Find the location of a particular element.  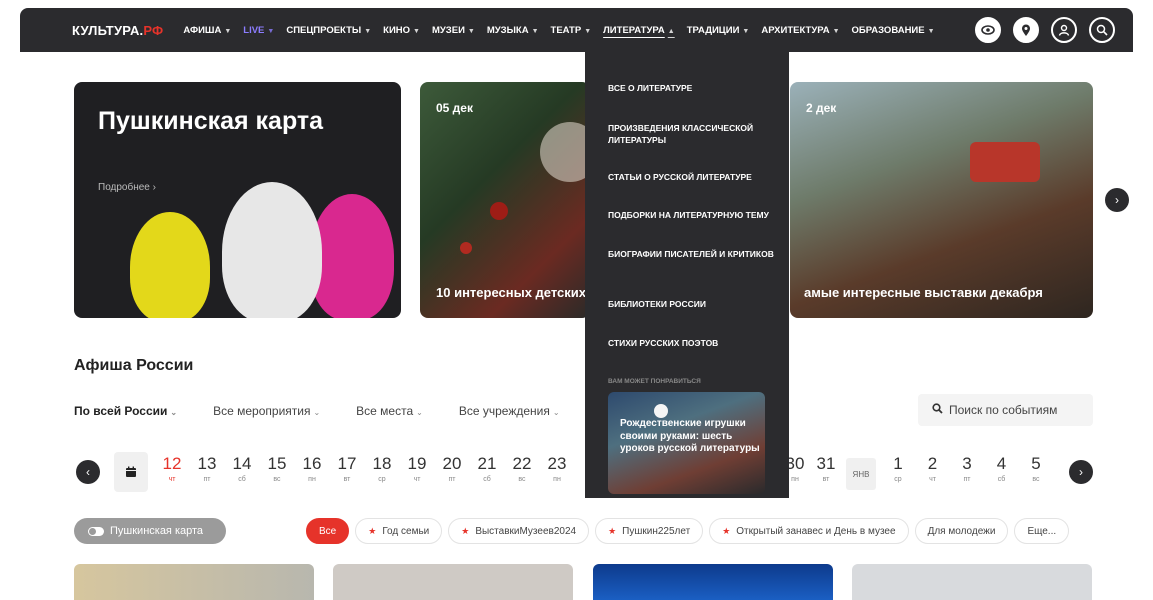

dropdown-item-4: БИОГРАФИИ ПИСАТЕЛЕЙ И КРИТИКОВ is located at coordinates (693, 254).